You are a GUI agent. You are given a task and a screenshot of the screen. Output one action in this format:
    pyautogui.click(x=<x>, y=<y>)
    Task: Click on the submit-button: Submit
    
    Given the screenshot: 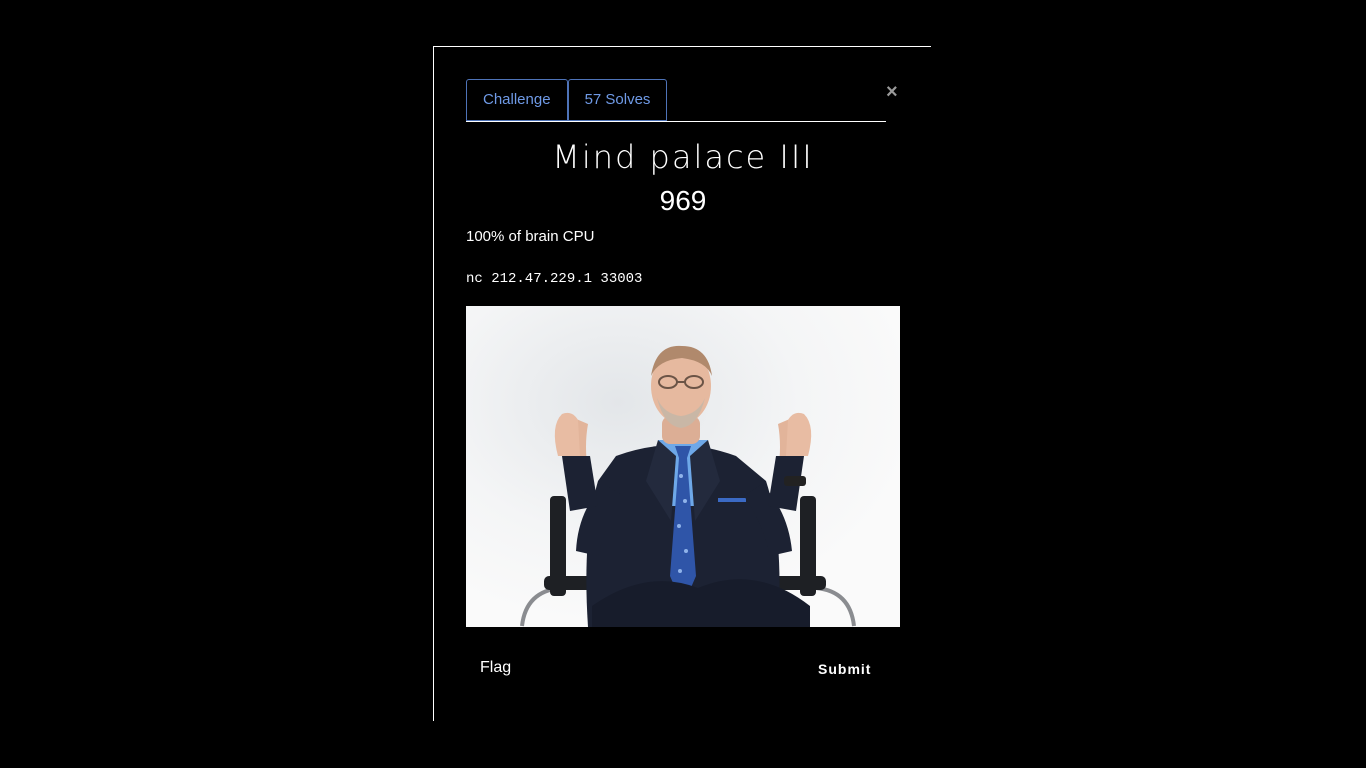 What is the action you would take?
    pyautogui.click(x=844, y=669)
    